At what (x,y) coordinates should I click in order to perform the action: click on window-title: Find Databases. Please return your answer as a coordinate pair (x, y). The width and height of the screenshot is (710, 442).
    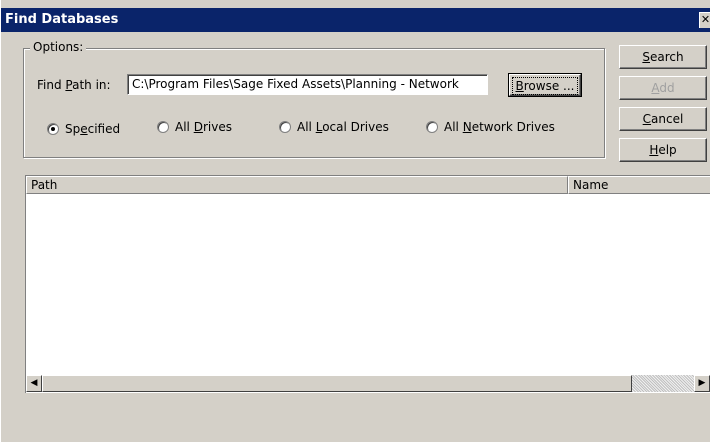
    Looking at the image, I should click on (62, 19).